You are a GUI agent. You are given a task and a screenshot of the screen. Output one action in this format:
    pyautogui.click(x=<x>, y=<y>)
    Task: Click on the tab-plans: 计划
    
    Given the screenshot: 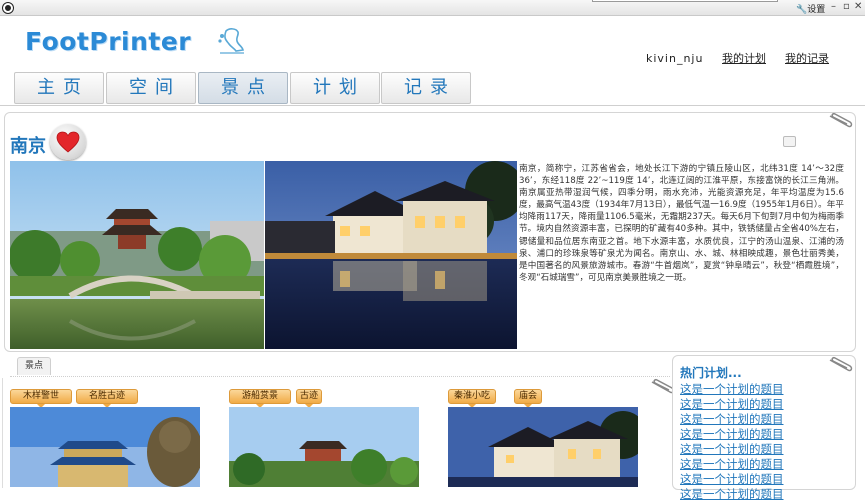 What is the action you would take?
    pyautogui.click(x=335, y=88)
    